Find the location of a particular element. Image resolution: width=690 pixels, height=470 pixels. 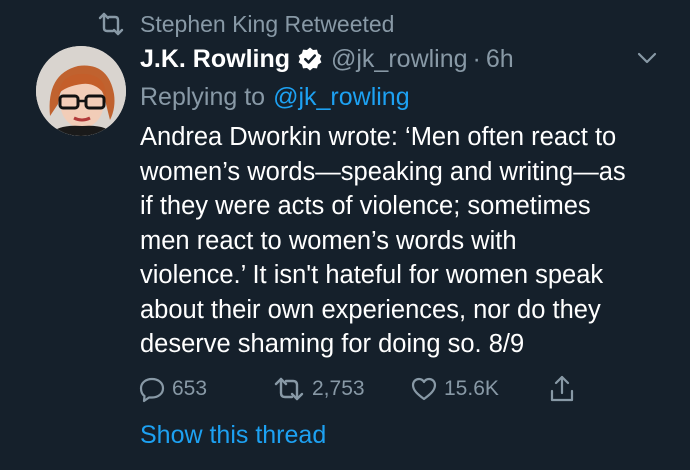

replying-to-label: Replying to is located at coordinates (203, 96).